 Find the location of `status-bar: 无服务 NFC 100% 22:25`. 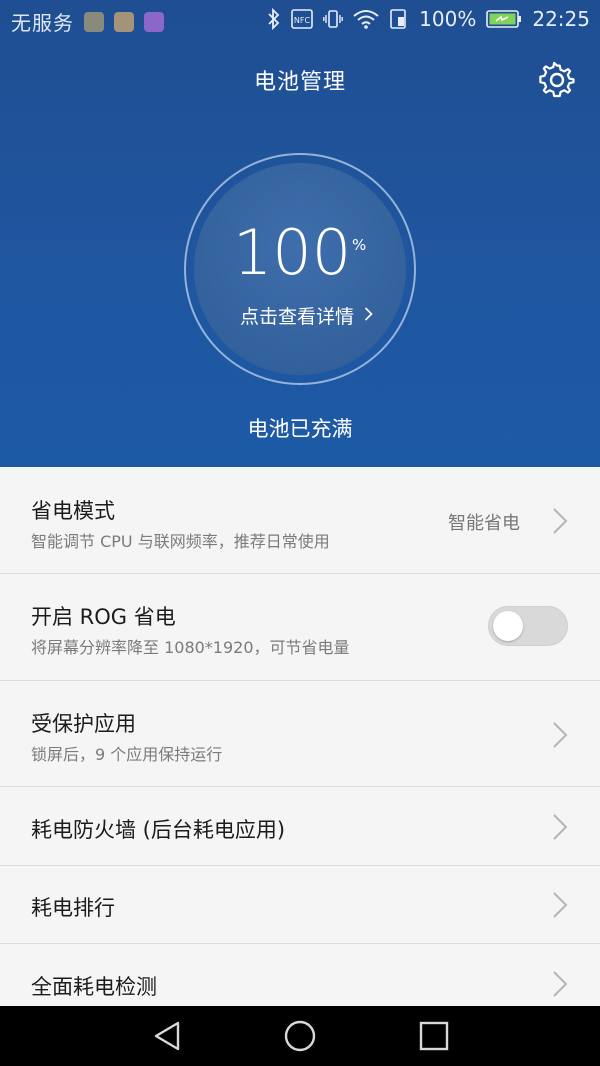

status-bar: 无服务 NFC 100% 22:25 is located at coordinates (300, 21).